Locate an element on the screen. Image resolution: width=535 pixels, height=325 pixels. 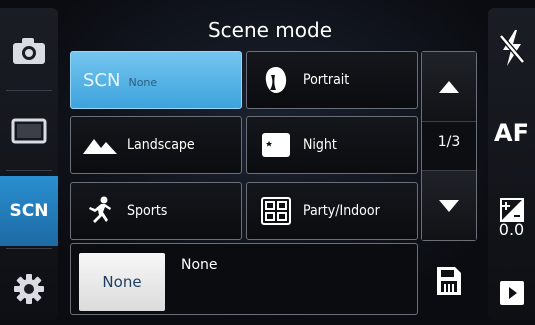
flash-off-button is located at coordinates (511, 48).